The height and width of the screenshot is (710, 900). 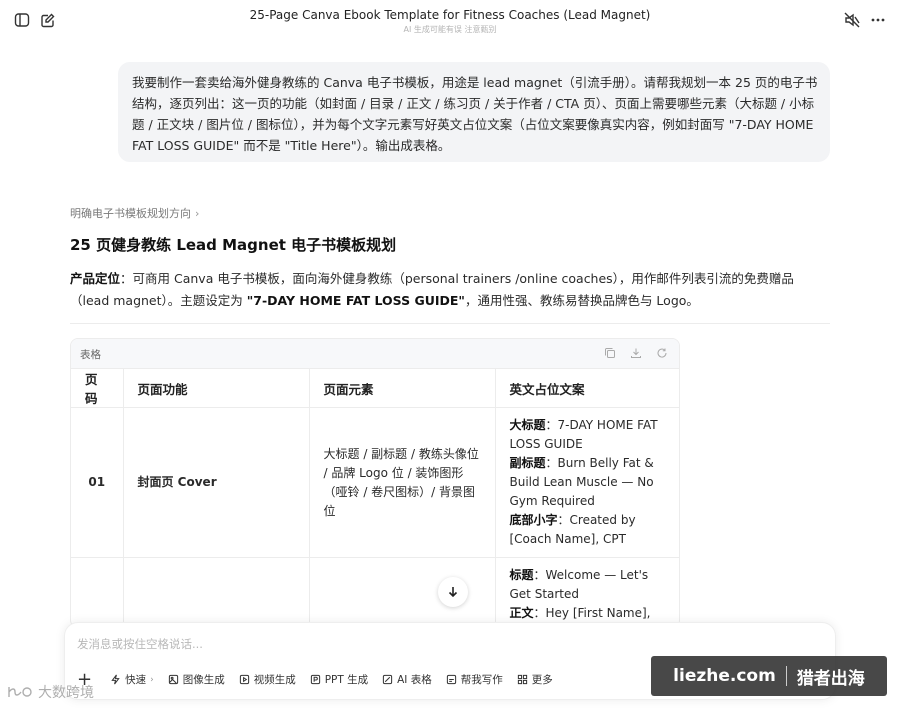 What do you see at coordinates (216, 388) in the screenshot?
I see `header-function: 页面功能` at bounding box center [216, 388].